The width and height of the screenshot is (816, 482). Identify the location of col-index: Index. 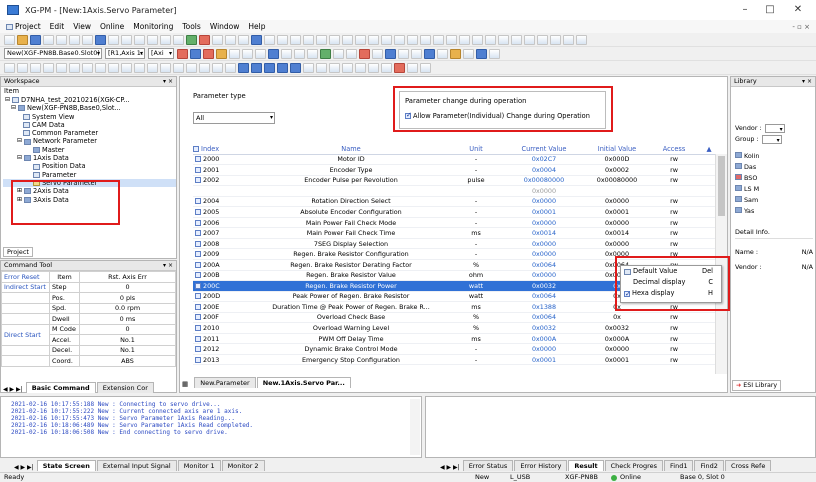
(225, 149).